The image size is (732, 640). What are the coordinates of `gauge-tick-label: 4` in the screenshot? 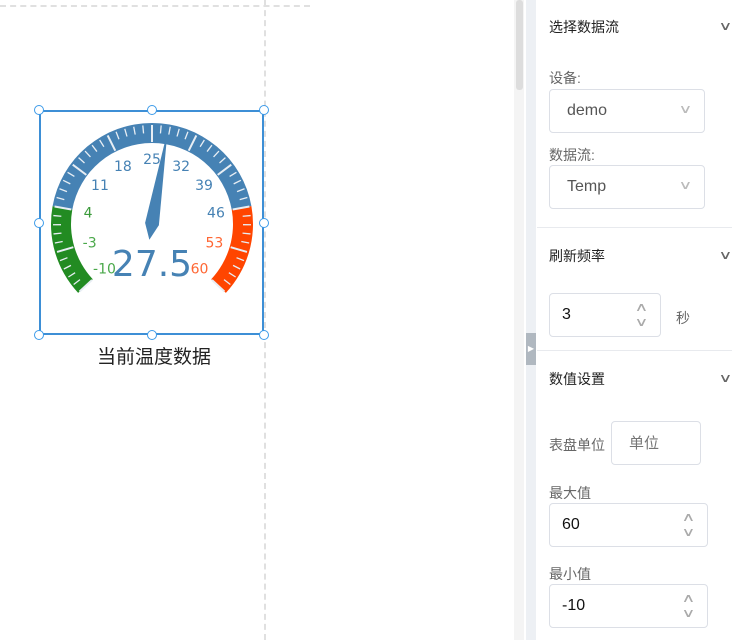 It's located at (88, 213).